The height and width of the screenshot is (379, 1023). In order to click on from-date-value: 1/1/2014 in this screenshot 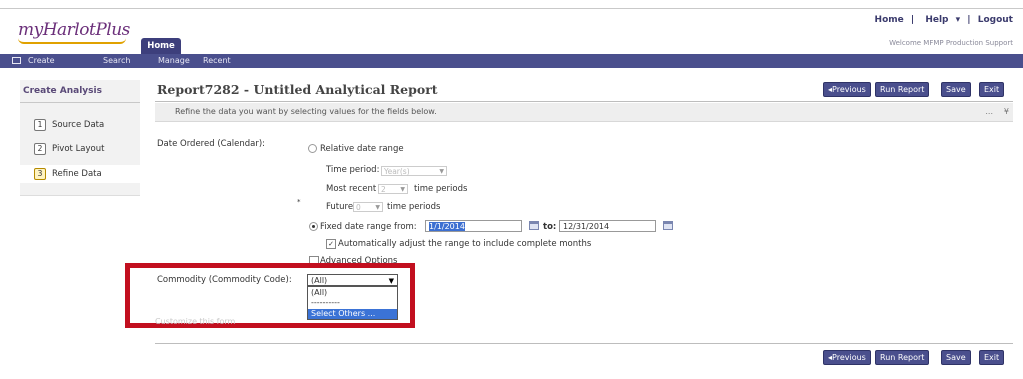, I will do `click(447, 226)`.